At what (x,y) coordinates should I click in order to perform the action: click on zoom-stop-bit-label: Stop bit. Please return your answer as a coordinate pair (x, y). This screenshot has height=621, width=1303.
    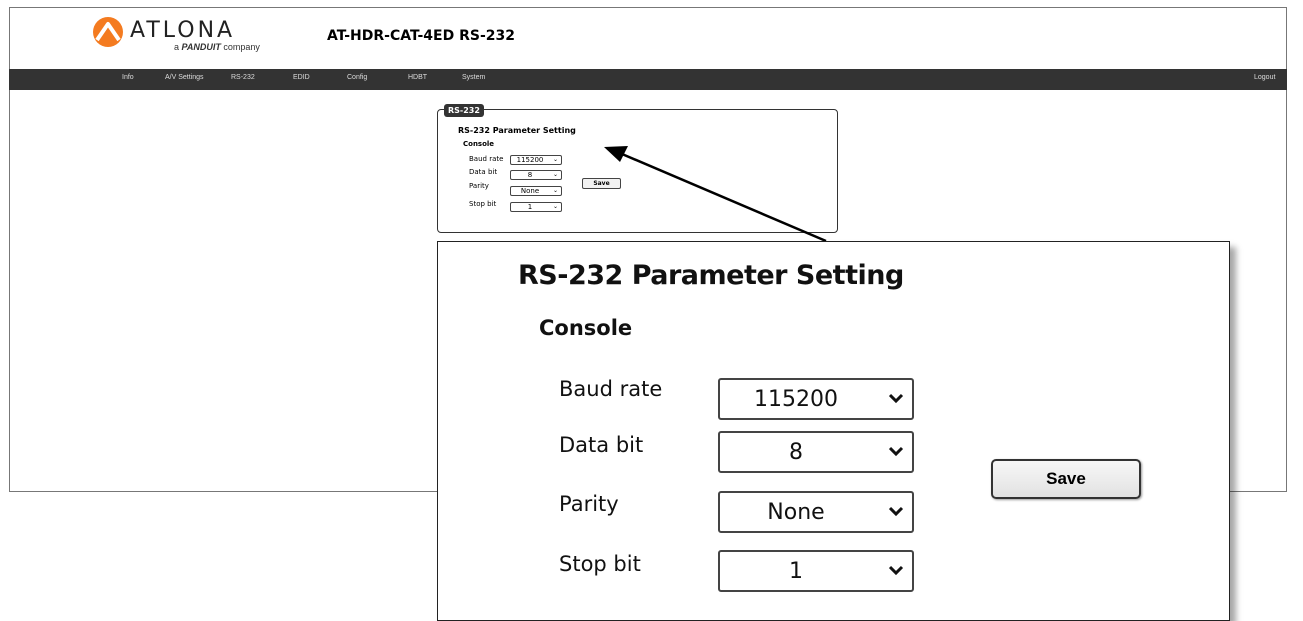
    Looking at the image, I should click on (600, 564).